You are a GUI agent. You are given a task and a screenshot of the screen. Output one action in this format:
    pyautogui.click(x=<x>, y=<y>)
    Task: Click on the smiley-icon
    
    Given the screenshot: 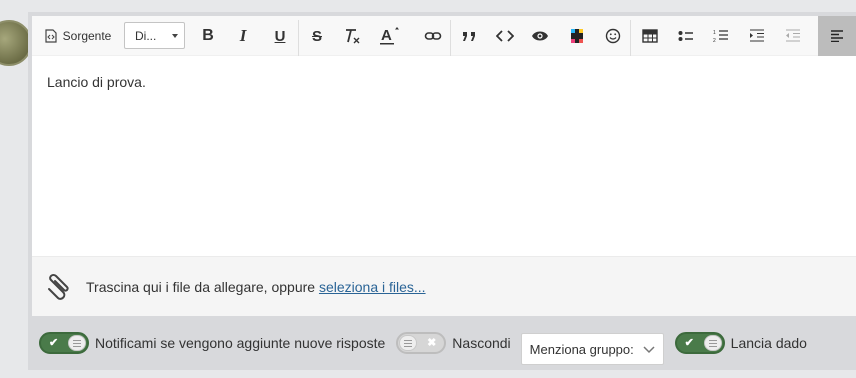 What is the action you would take?
    pyautogui.click(x=613, y=36)
    